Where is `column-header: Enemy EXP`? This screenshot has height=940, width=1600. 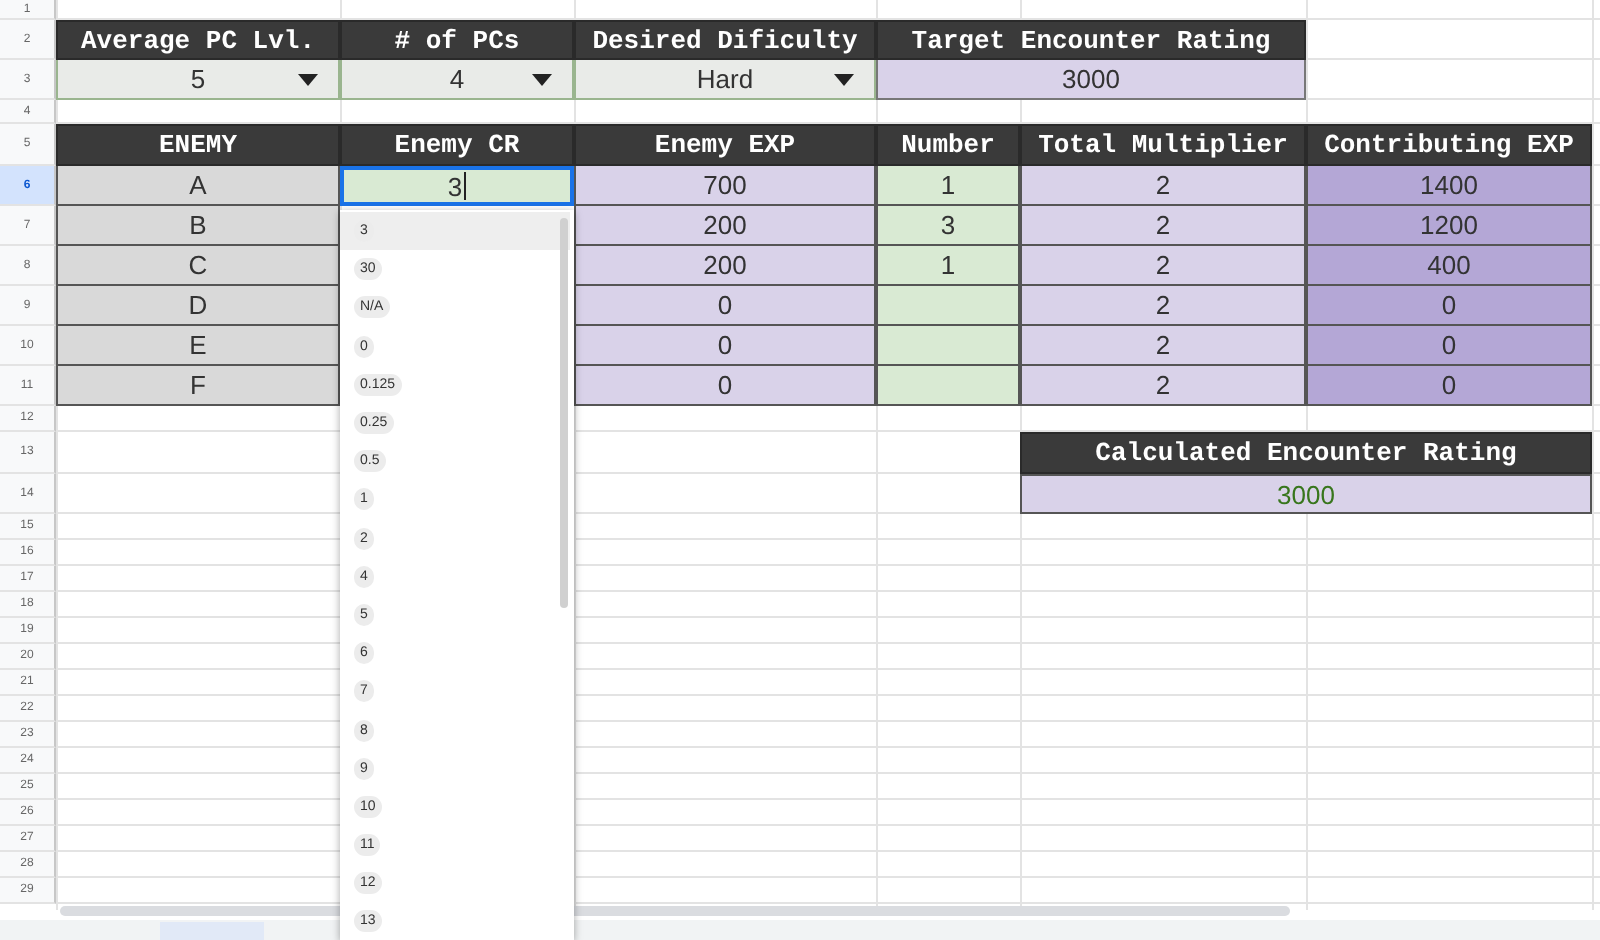
column-header: Enemy EXP is located at coordinates (725, 145).